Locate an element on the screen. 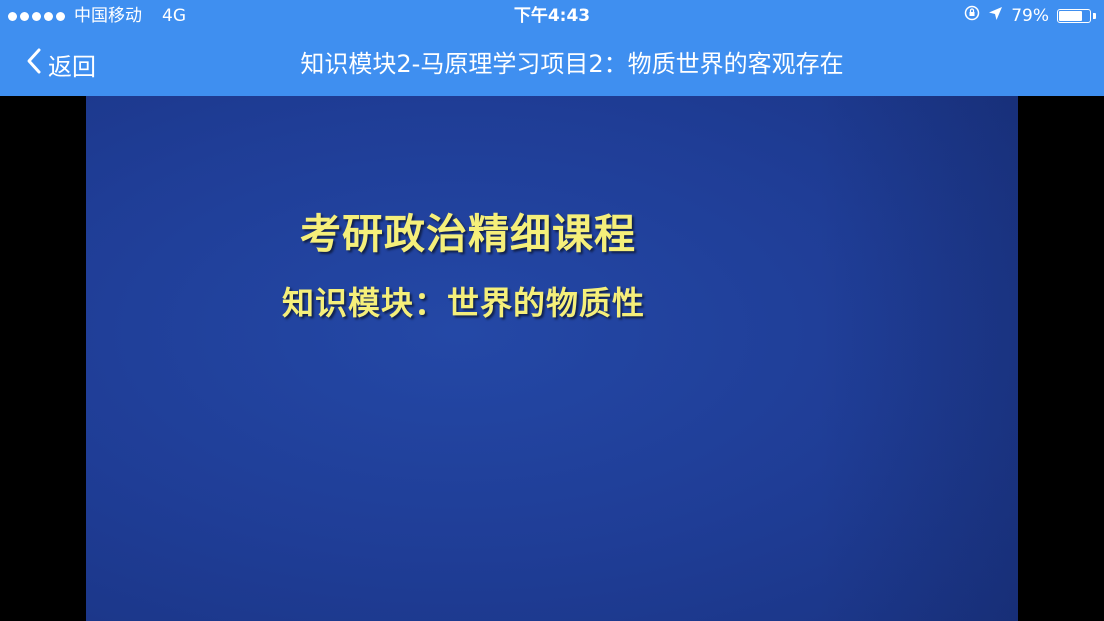 The width and height of the screenshot is (1104, 621). page-title: 知识模块2-马原理学习项目2：物质世界的客观存在 is located at coordinates (572, 64).